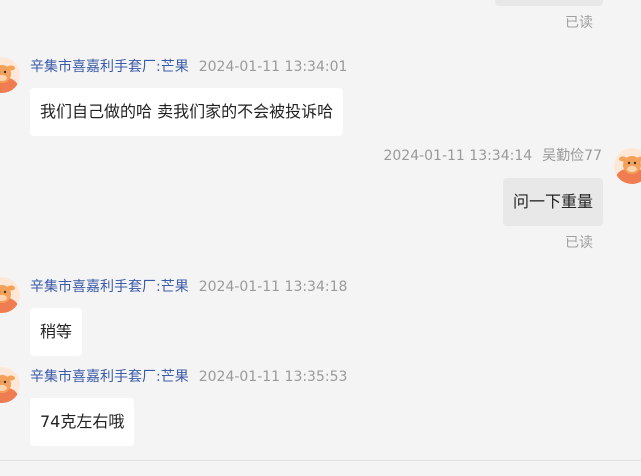 This screenshot has width=641, height=476. What do you see at coordinates (320, 460) in the screenshot?
I see `divider` at bounding box center [320, 460].